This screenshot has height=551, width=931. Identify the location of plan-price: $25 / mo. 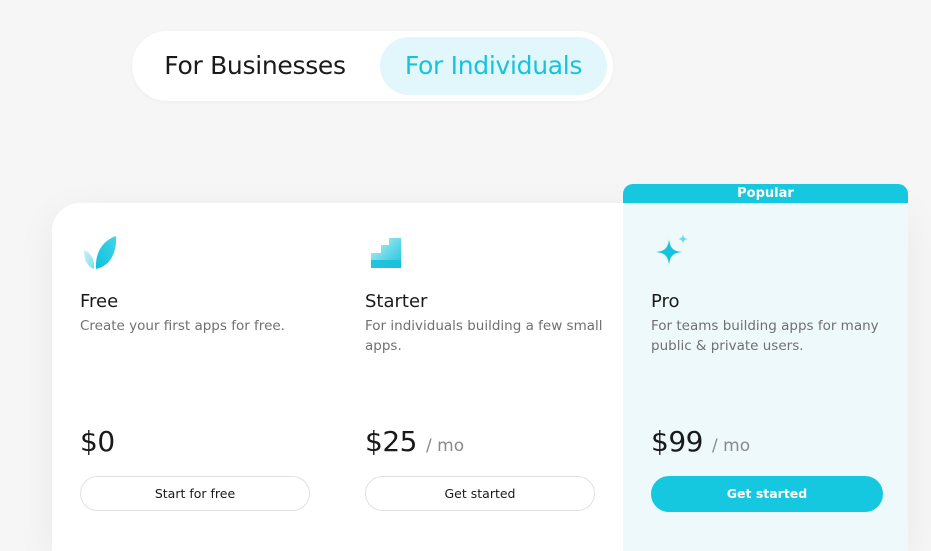
(414, 441).